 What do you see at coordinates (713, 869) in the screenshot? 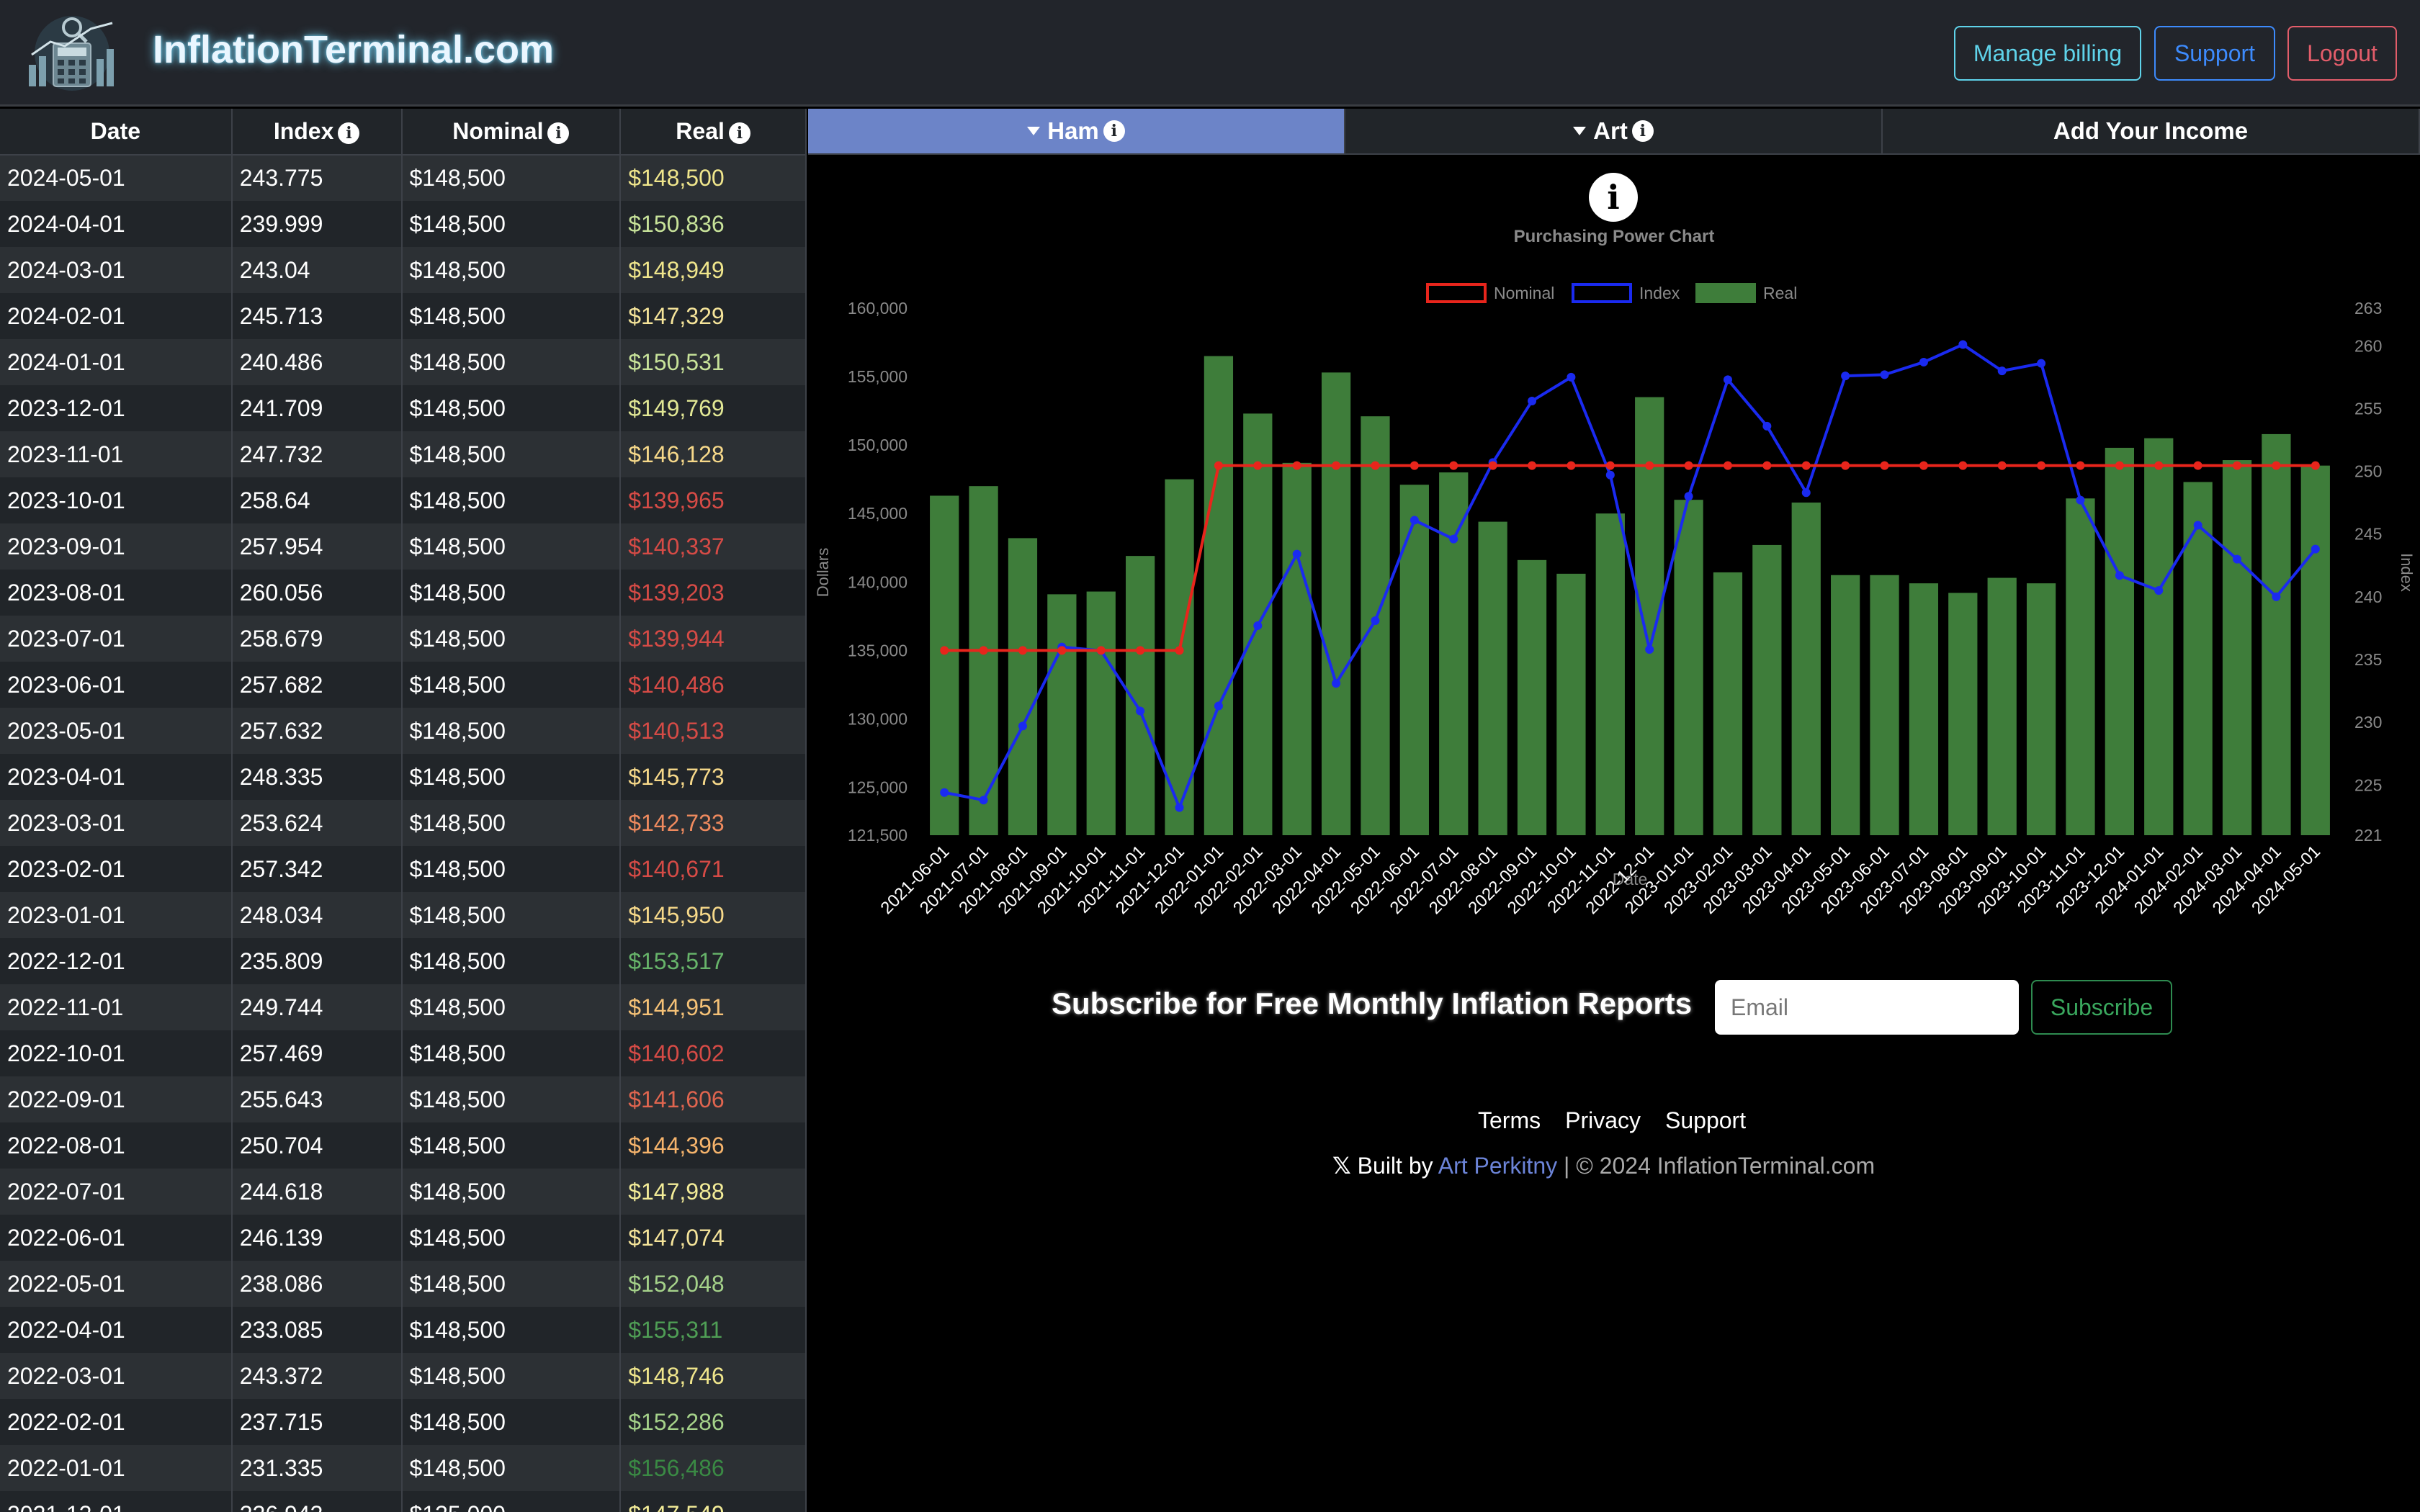
I see `cell-real: $140,671` at bounding box center [713, 869].